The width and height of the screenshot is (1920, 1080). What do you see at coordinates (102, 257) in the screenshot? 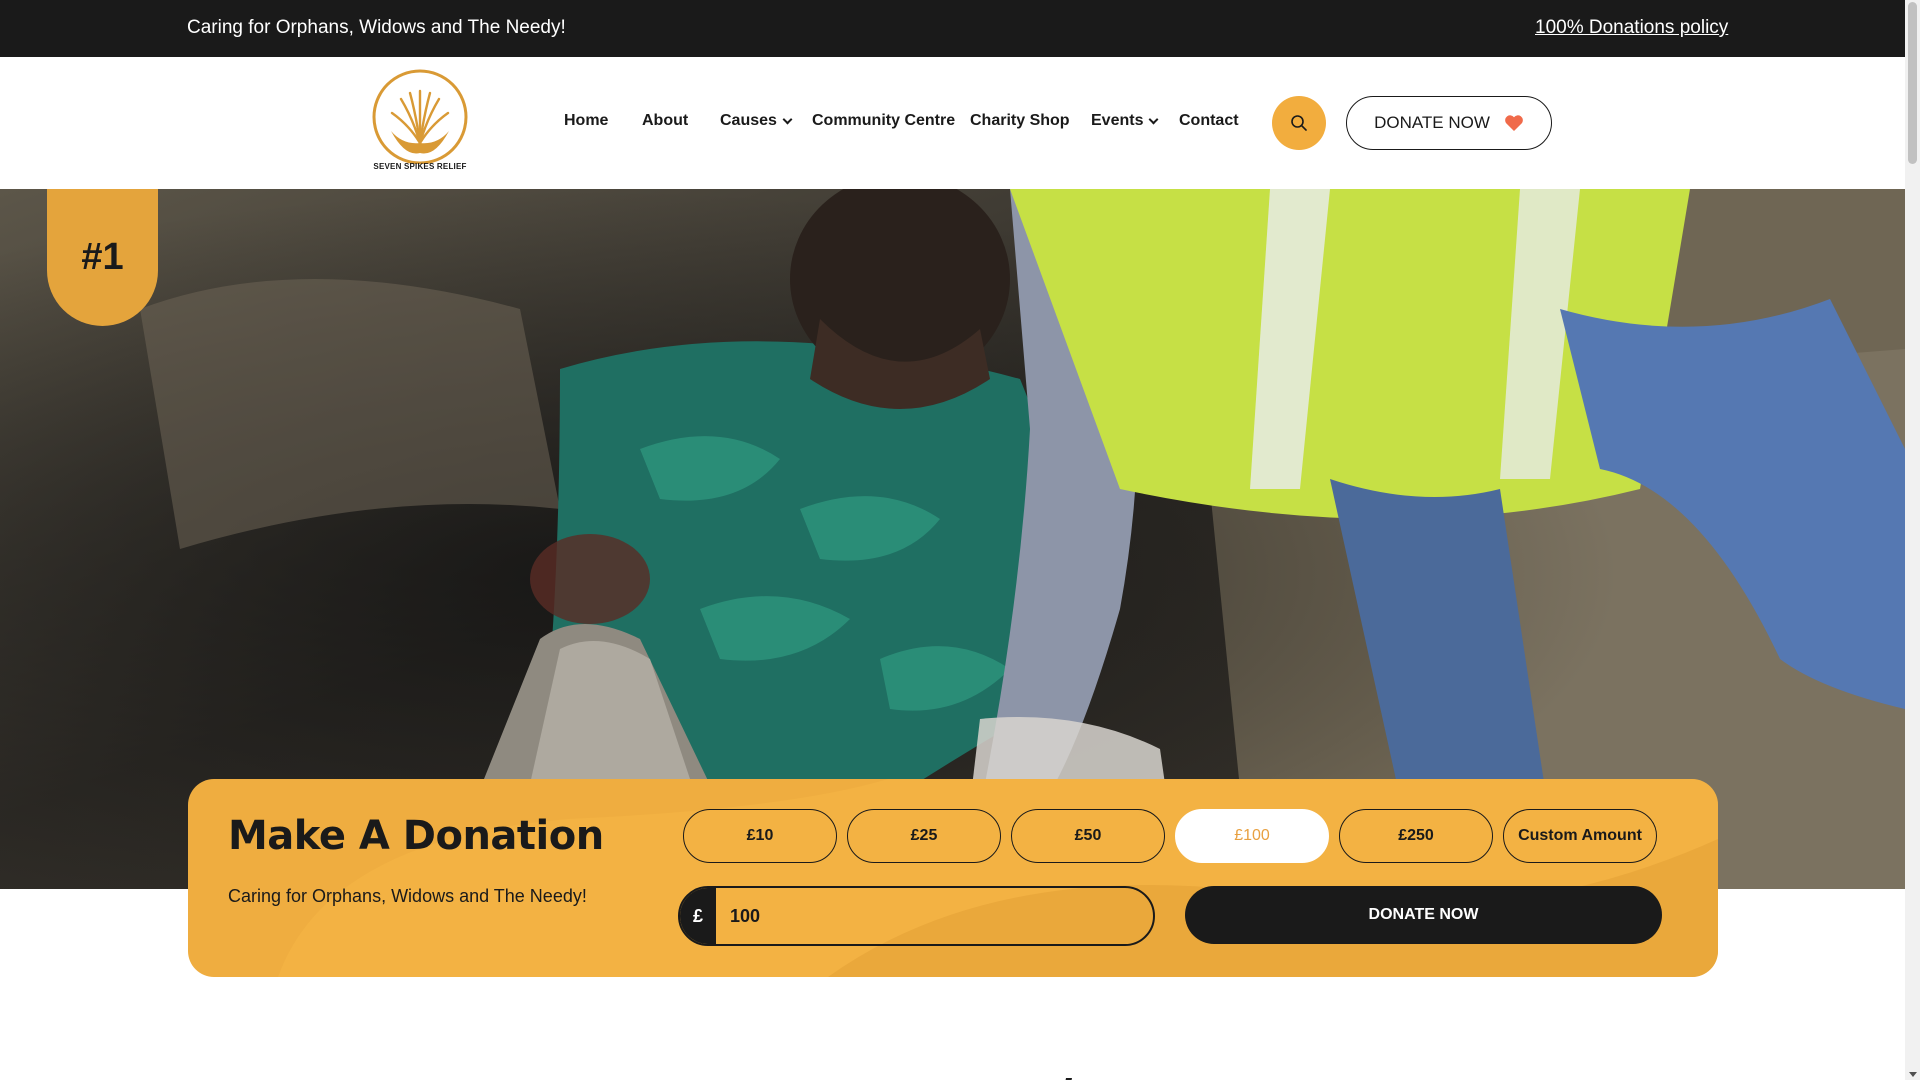
I see `ranking-badge: #1` at bounding box center [102, 257].